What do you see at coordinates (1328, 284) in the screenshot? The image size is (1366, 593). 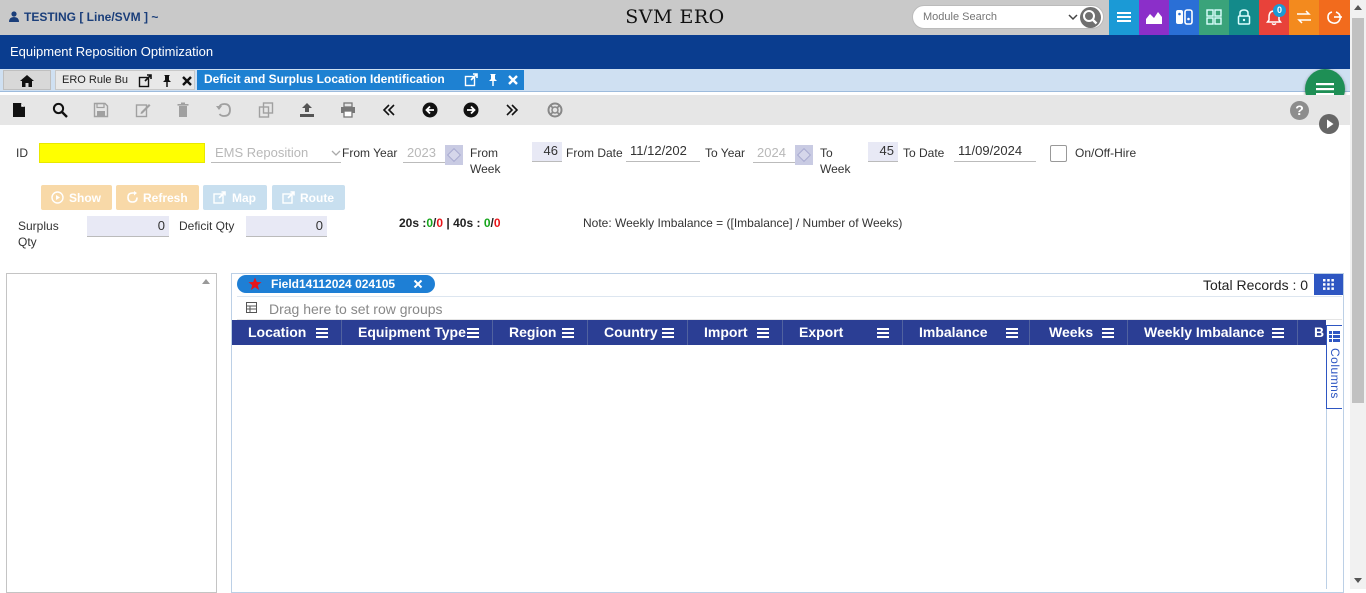 I see `grid-options-button` at bounding box center [1328, 284].